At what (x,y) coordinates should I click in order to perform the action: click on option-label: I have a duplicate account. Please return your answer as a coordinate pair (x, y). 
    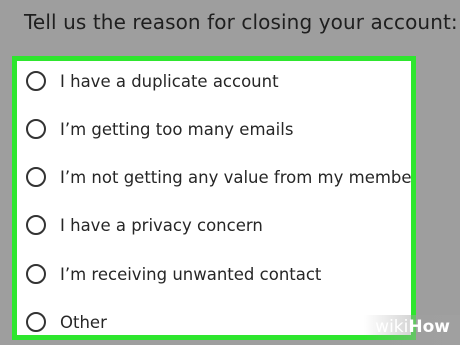
    Looking at the image, I should click on (169, 81).